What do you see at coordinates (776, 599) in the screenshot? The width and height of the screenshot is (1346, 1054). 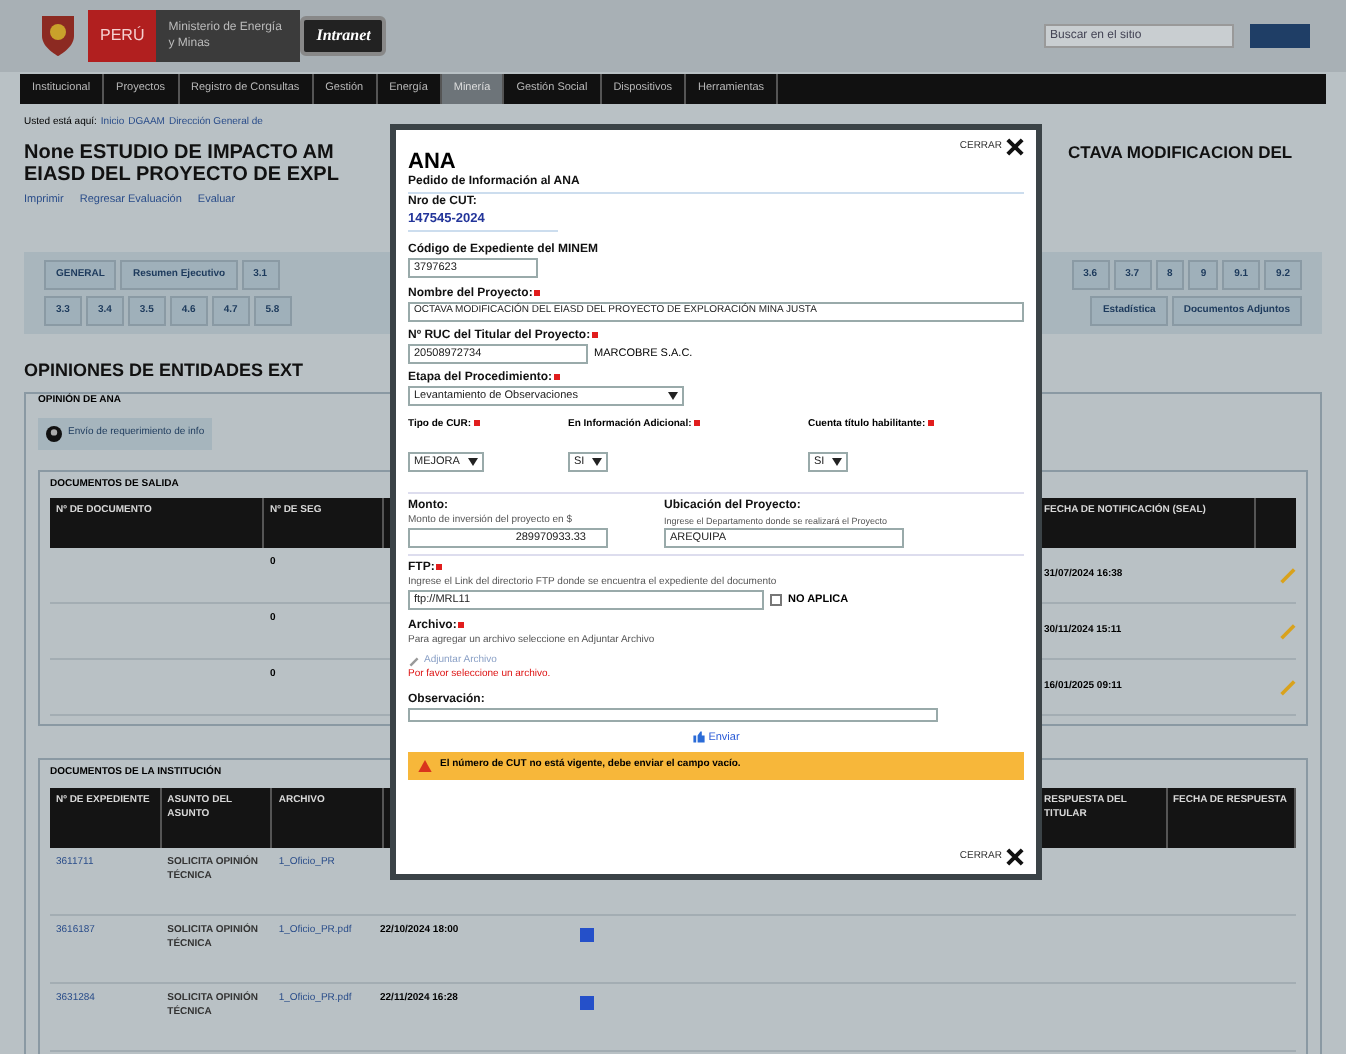 I see `checkbox` at bounding box center [776, 599].